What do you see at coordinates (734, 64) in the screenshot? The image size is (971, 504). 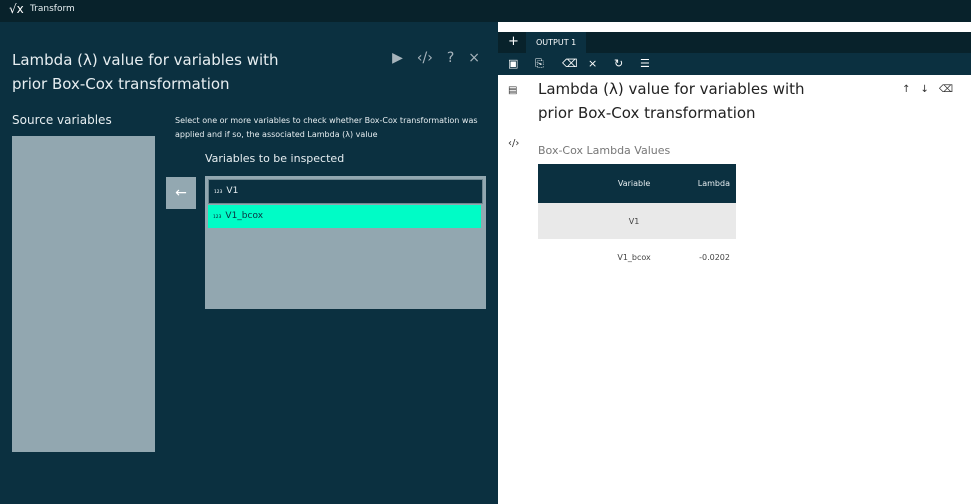 I see `output-toolbar: ▣ ⎘ ⌫ × ↻ ☰` at bounding box center [734, 64].